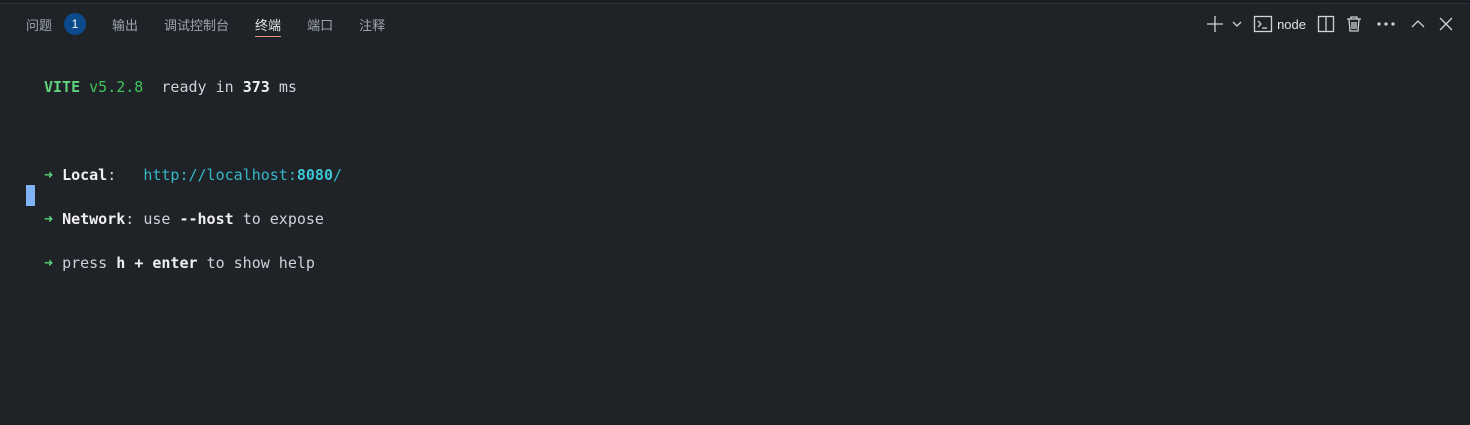 The image size is (1470, 425). Describe the element at coordinates (85, 175) in the screenshot. I see `local-label: Local` at that location.